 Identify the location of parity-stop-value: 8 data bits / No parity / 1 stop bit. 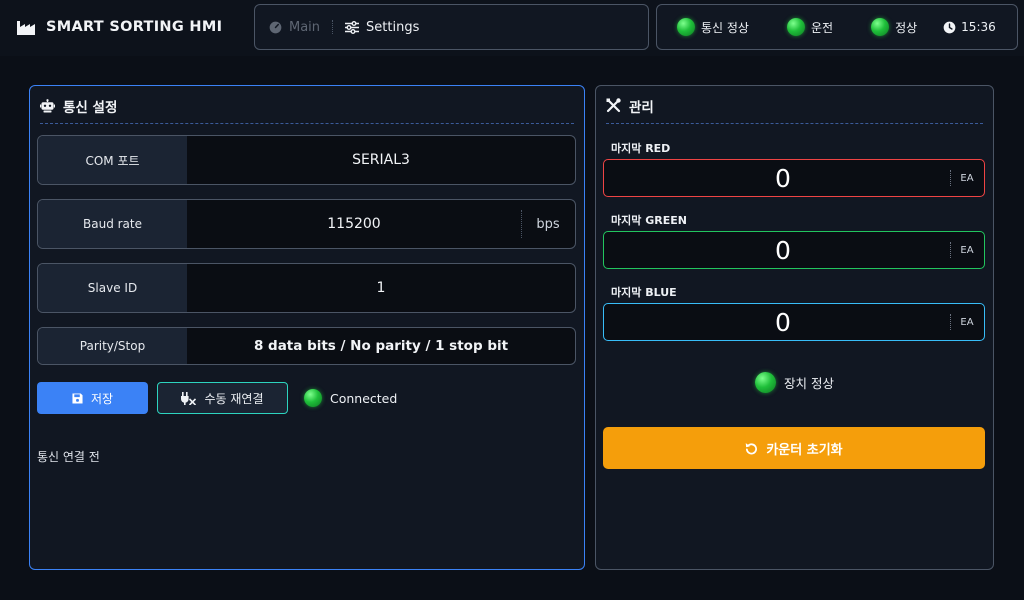
(381, 346).